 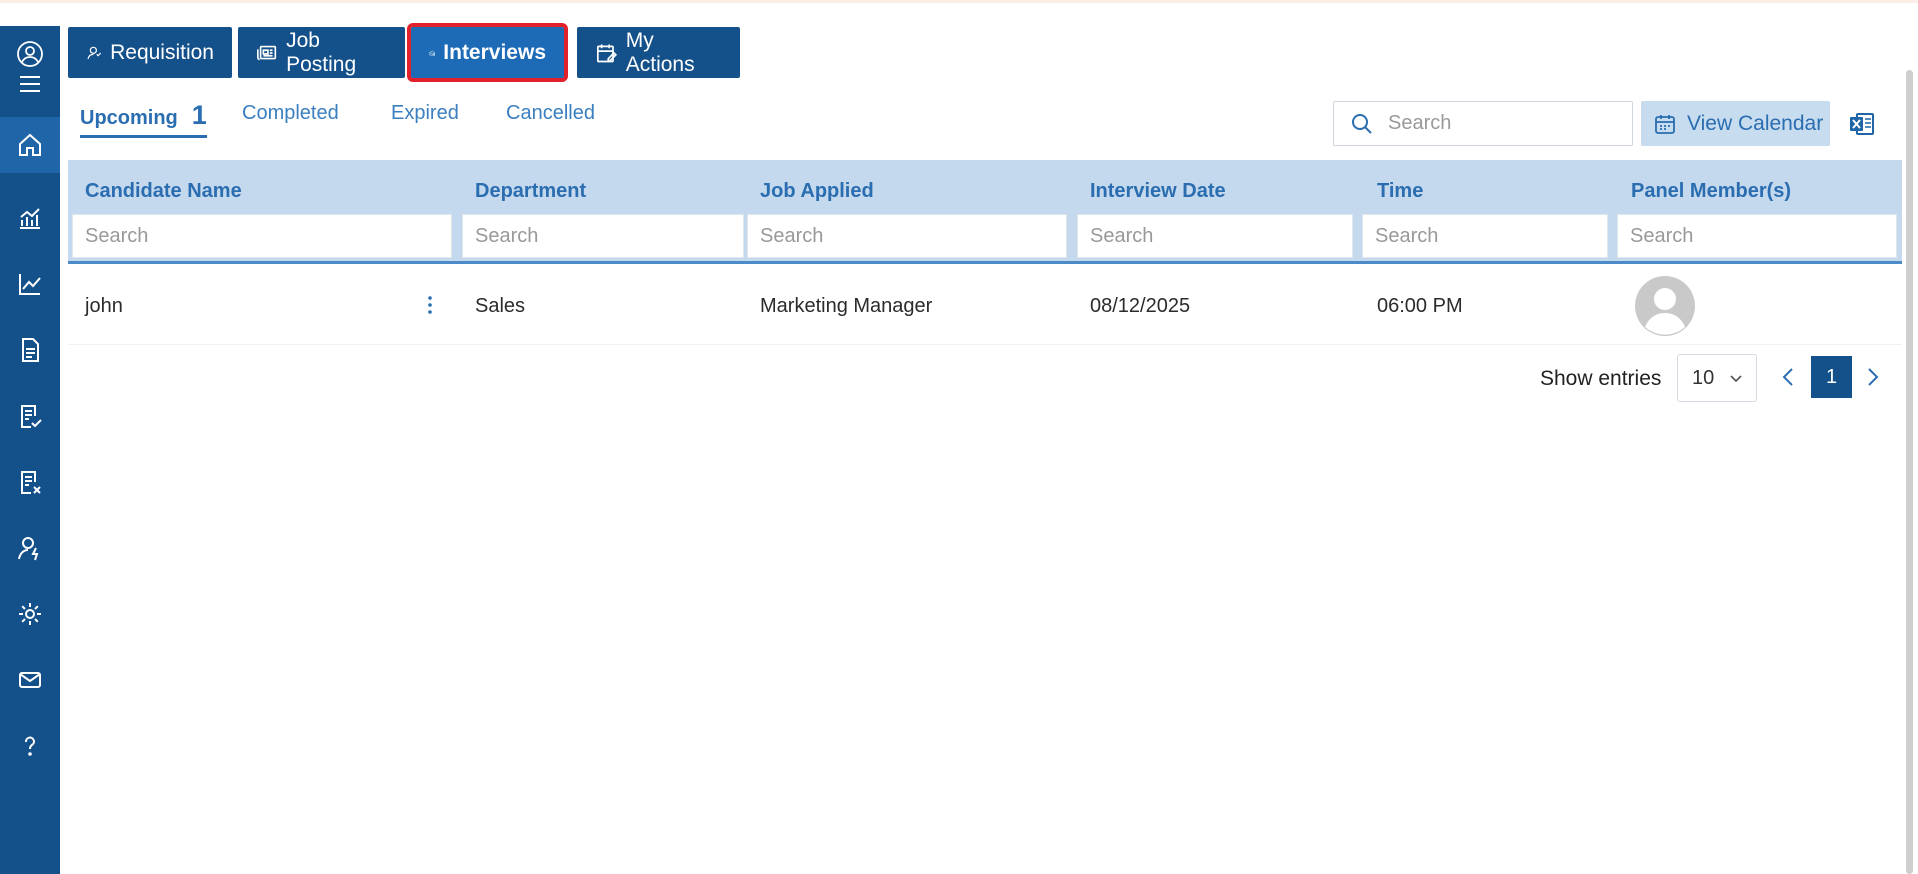 I want to click on tab-expired: Expired, so click(x=425, y=113).